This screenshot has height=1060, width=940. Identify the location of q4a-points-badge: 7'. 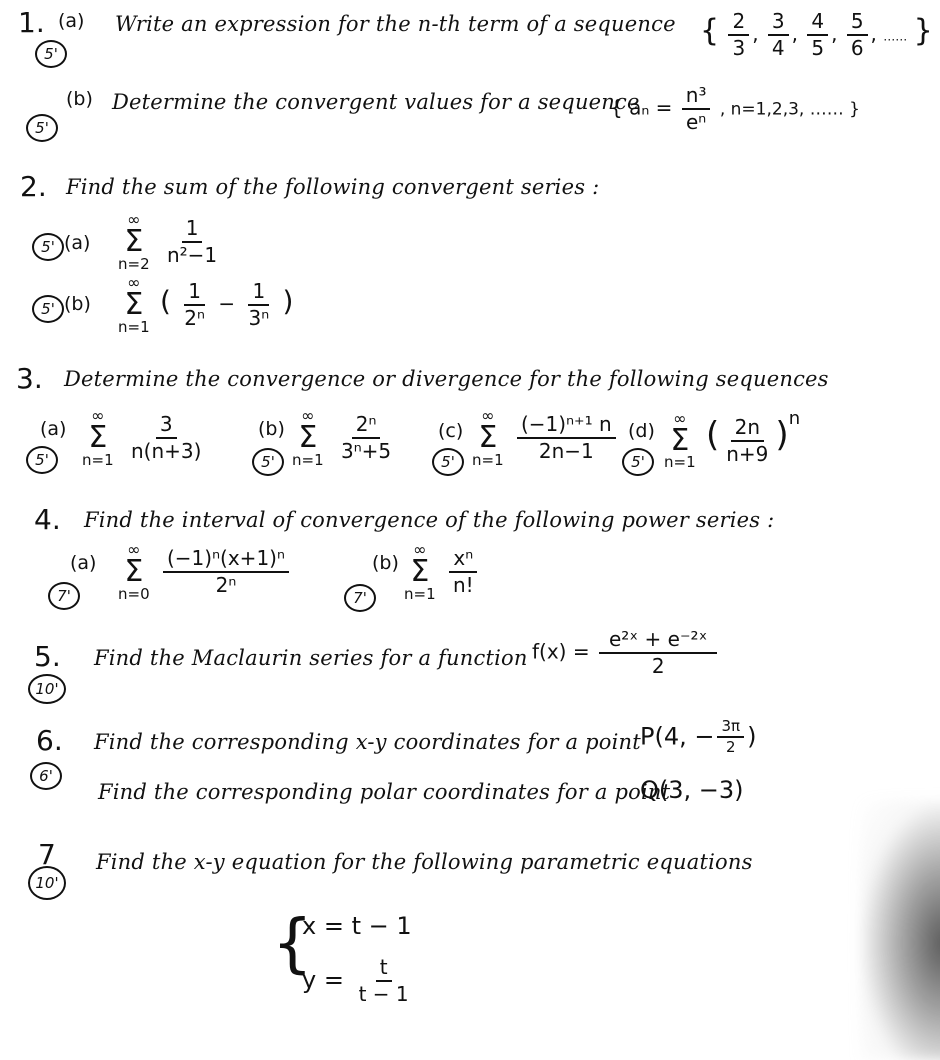
(64, 596).